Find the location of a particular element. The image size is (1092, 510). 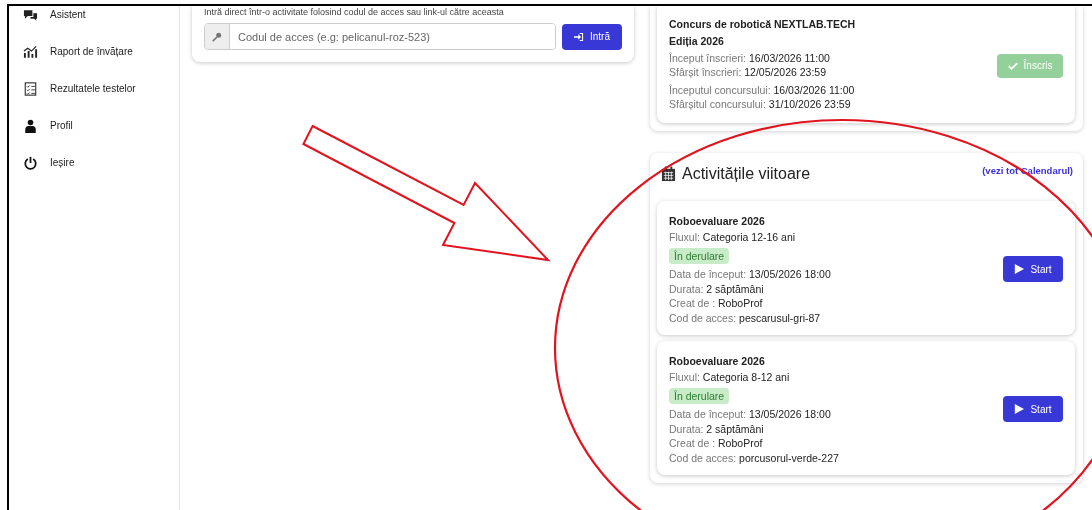

access-code-field: Codul de acces (e.g: pelicanul-roz-523) is located at coordinates (380, 36).